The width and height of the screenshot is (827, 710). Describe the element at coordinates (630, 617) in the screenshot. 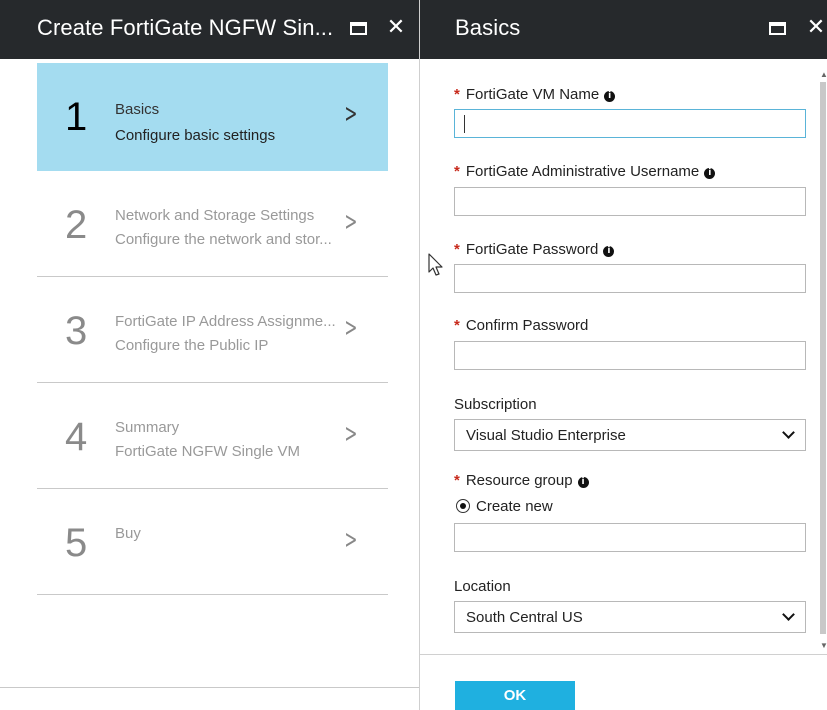

I see `location-select: South Central US` at that location.